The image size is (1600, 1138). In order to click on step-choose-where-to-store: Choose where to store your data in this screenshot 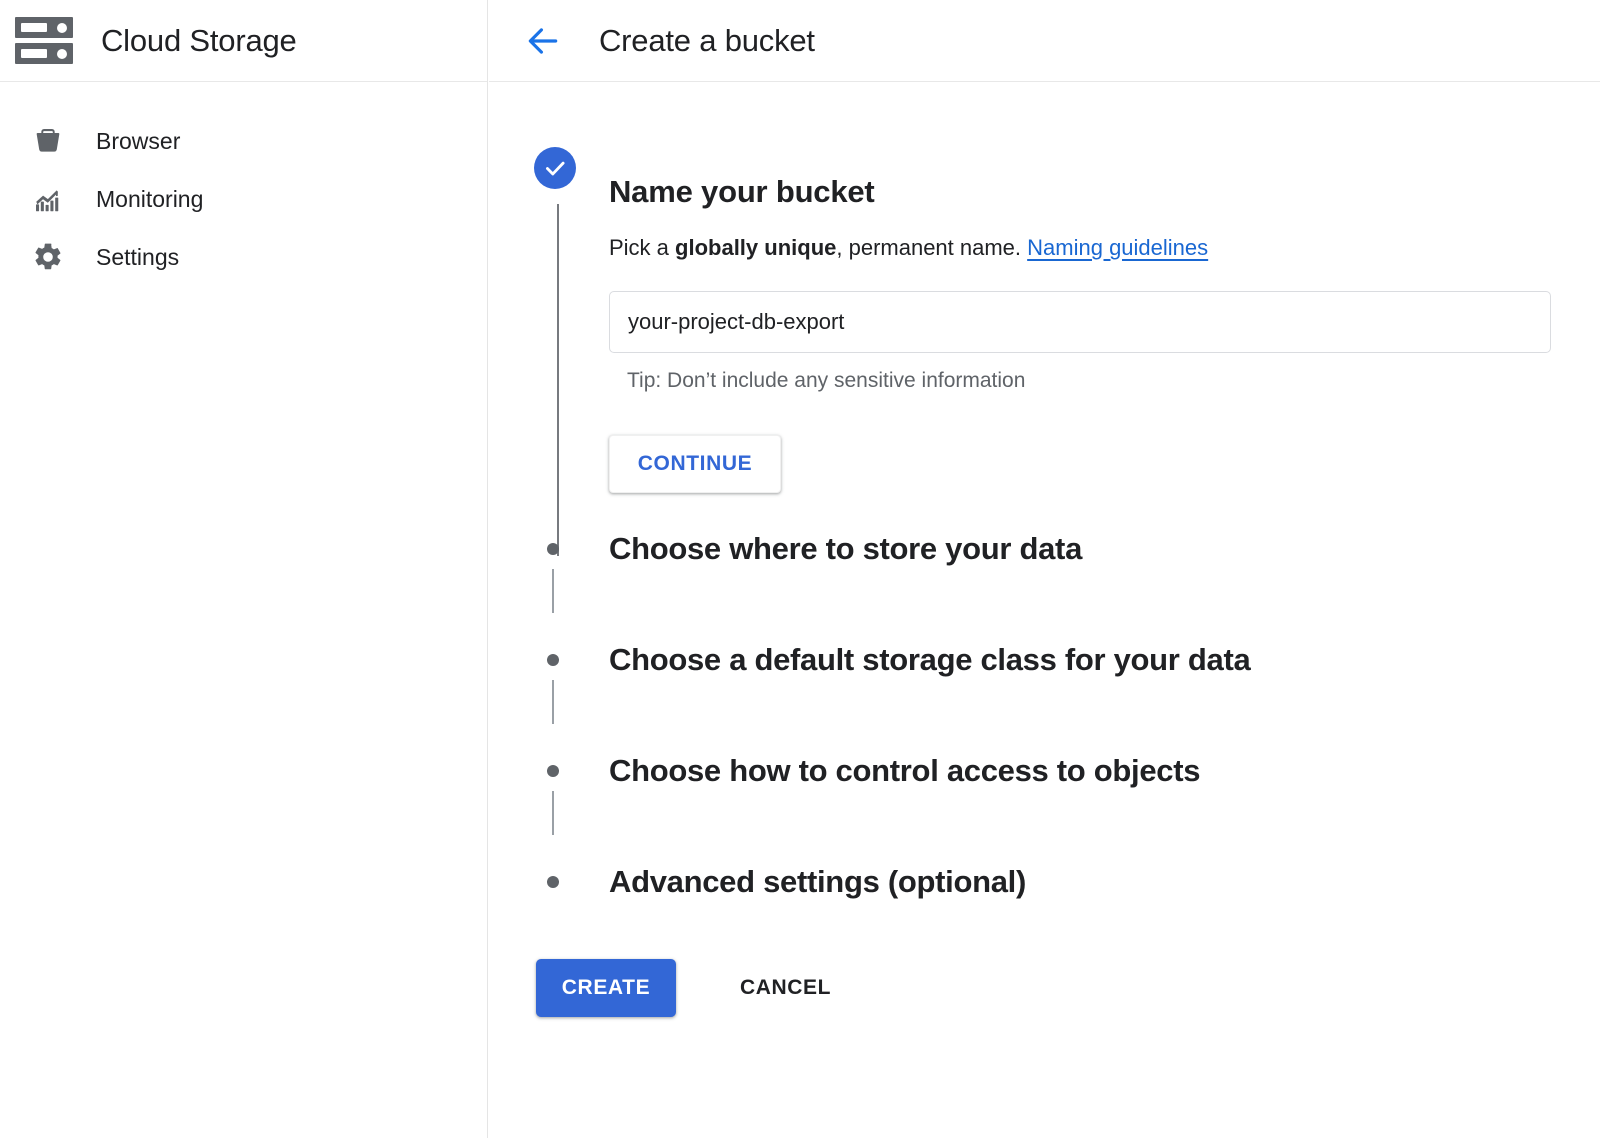, I will do `click(1044, 553)`.